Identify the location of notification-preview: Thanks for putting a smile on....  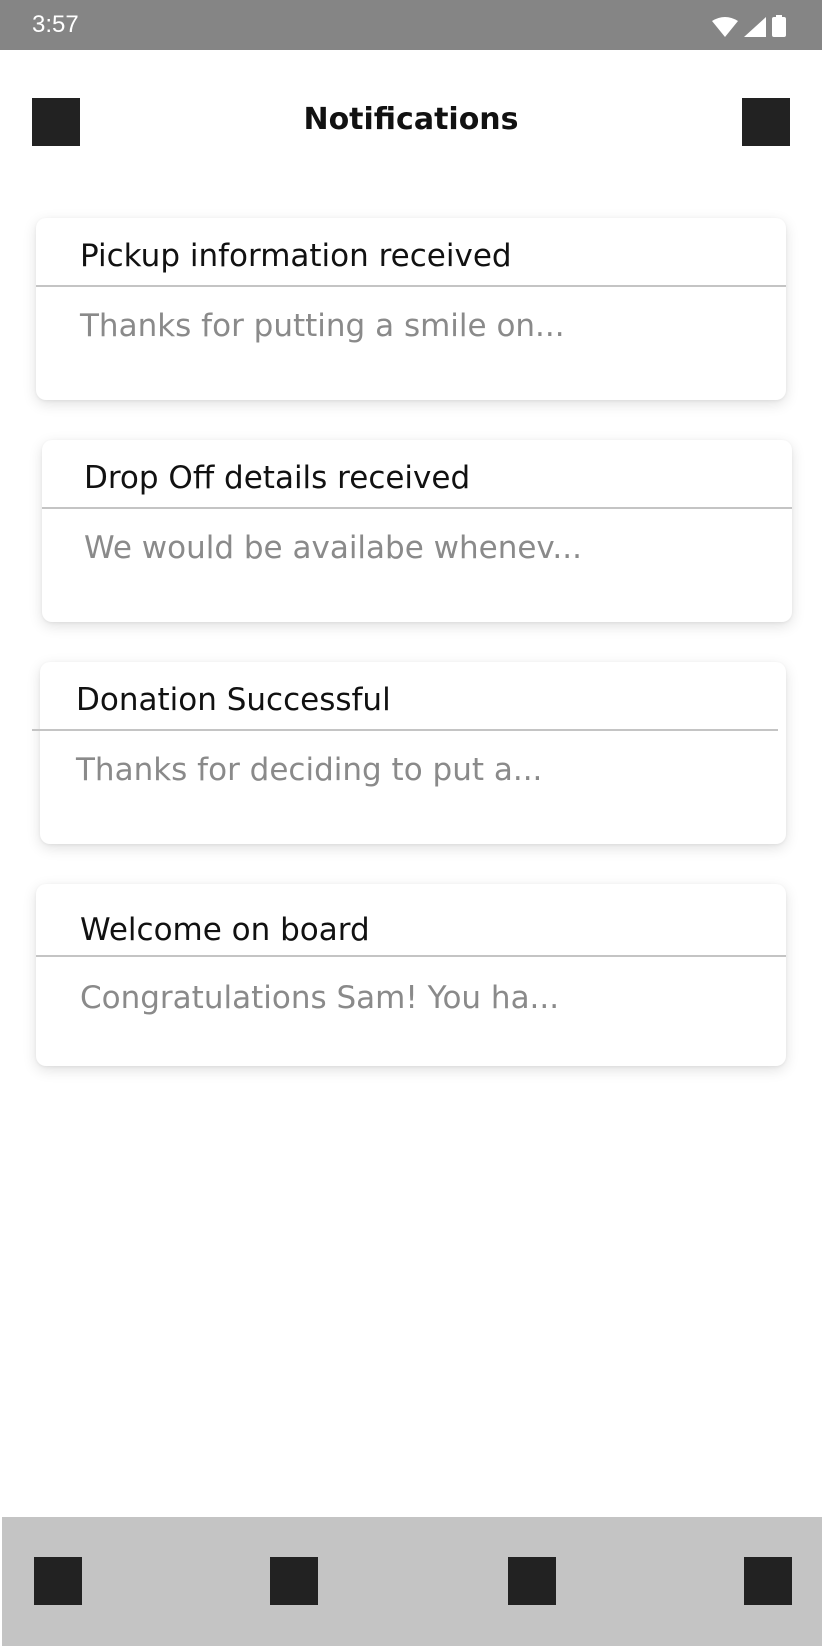
(322, 326).